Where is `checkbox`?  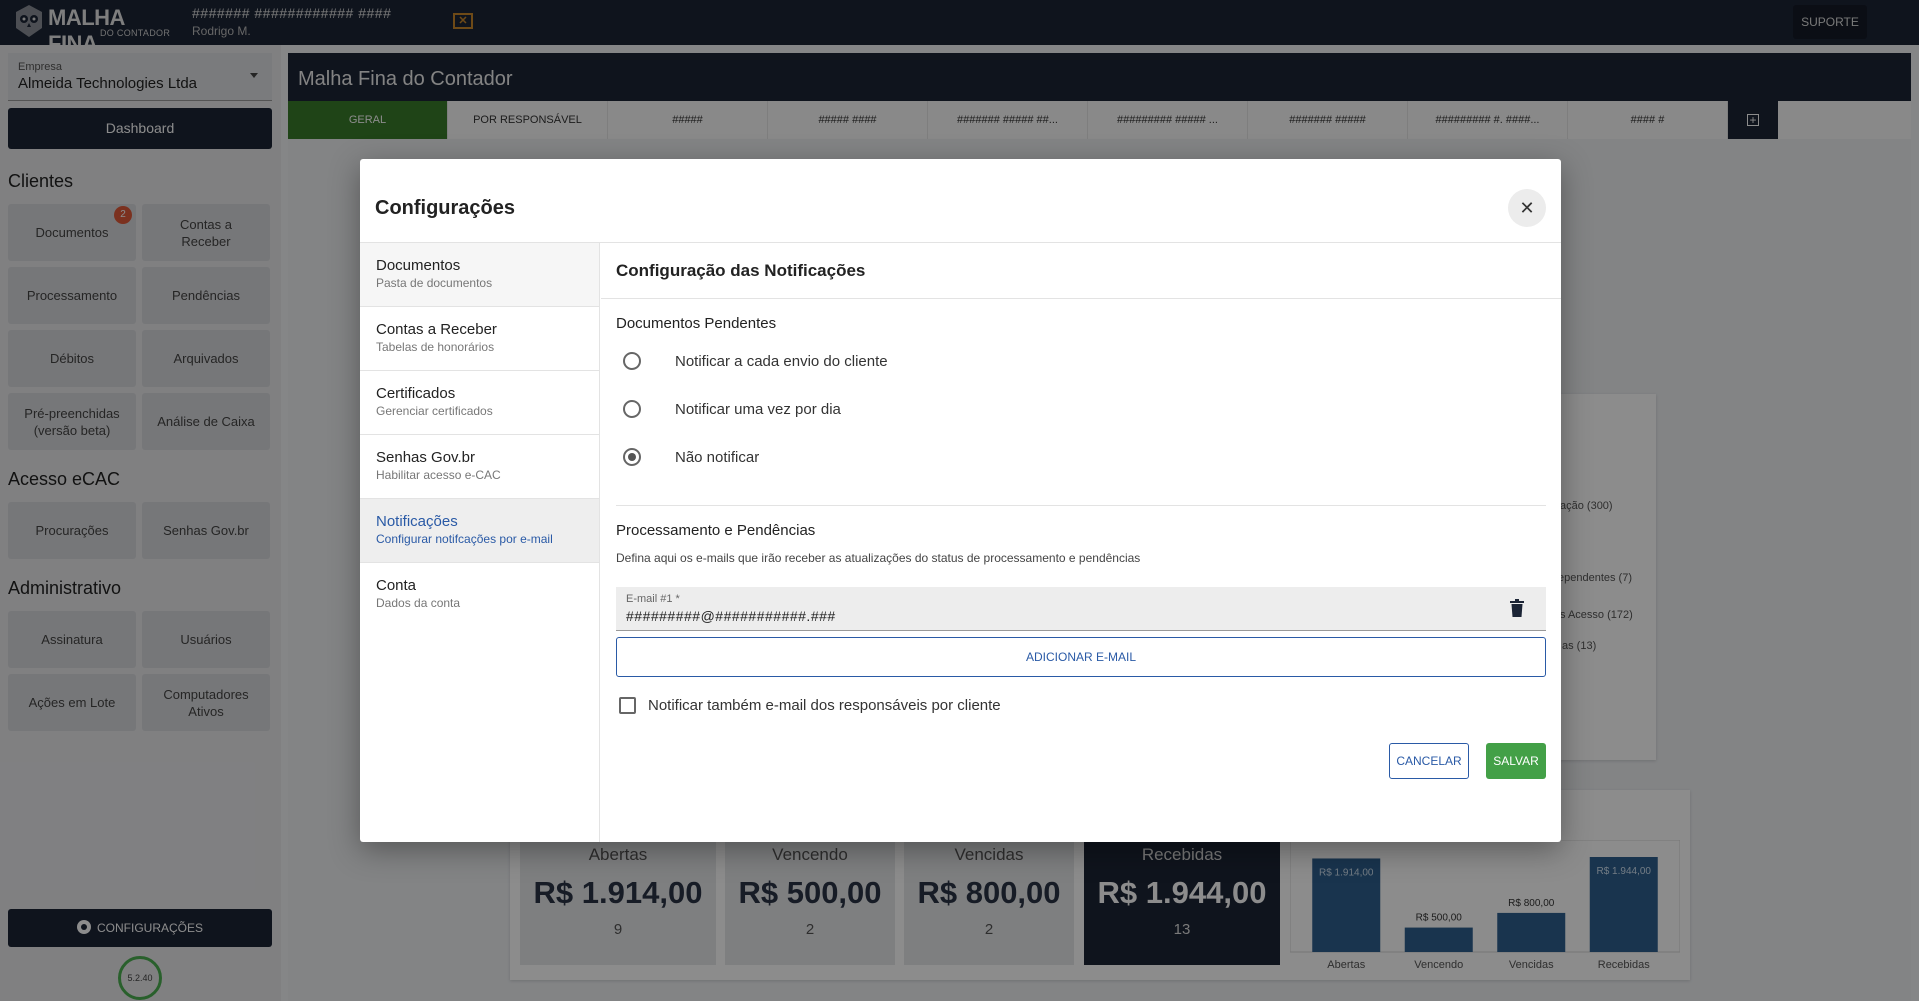 checkbox is located at coordinates (627, 705).